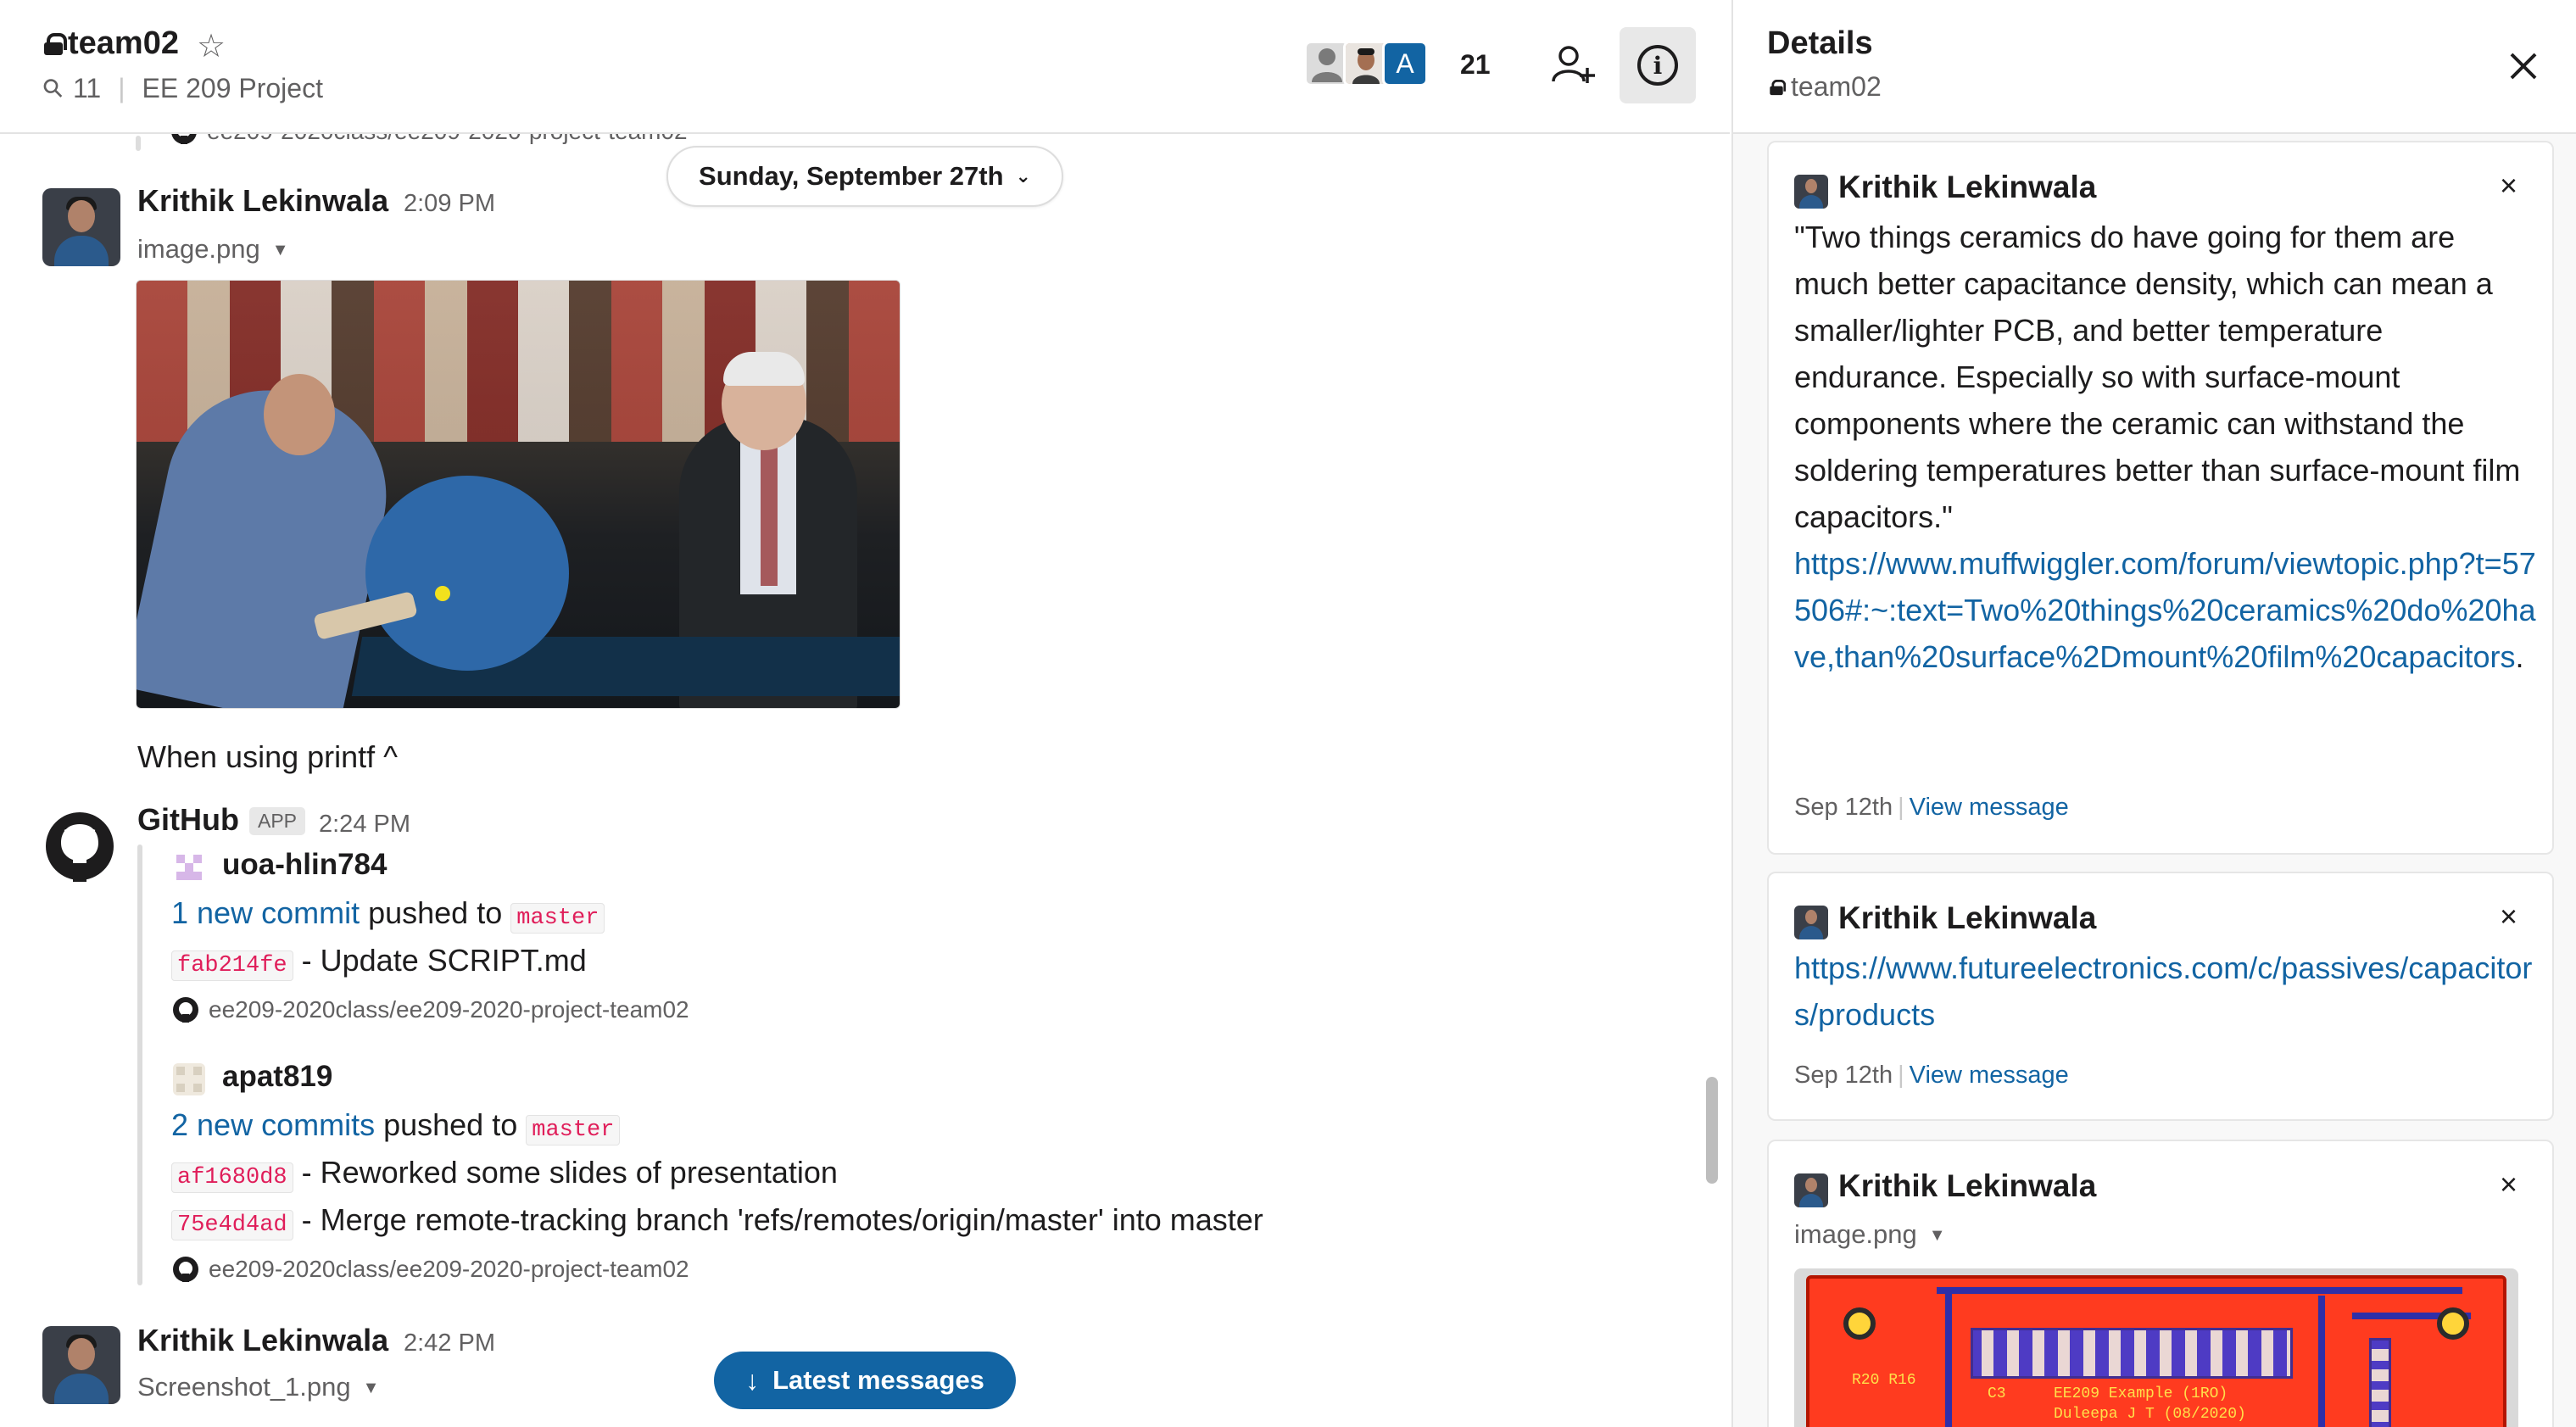 The width and height of the screenshot is (2576, 1427). What do you see at coordinates (518, 494) in the screenshot?
I see `image-attachment` at bounding box center [518, 494].